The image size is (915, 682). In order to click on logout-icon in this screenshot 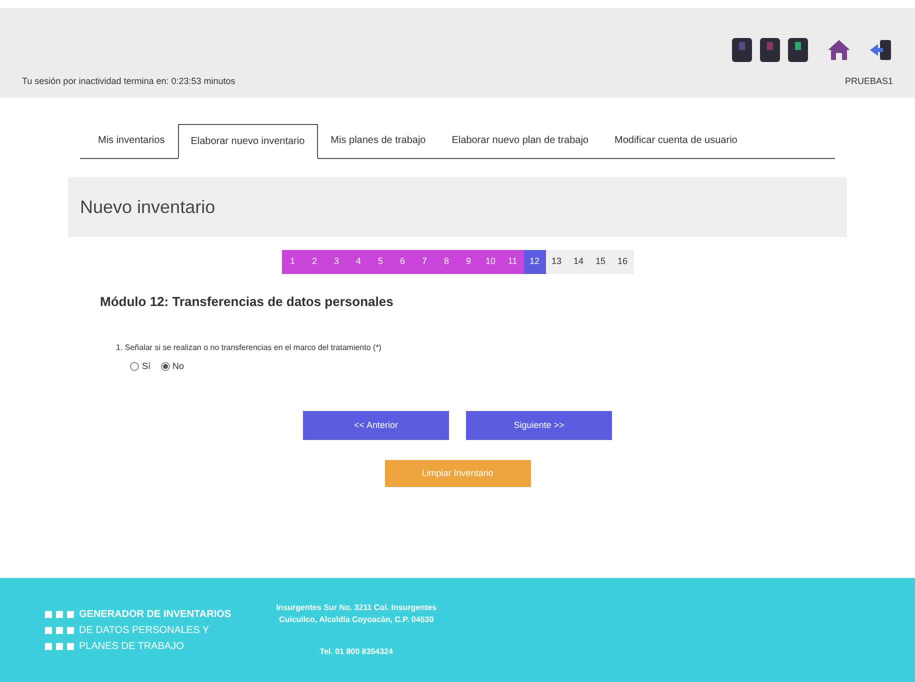, I will do `click(881, 50)`.